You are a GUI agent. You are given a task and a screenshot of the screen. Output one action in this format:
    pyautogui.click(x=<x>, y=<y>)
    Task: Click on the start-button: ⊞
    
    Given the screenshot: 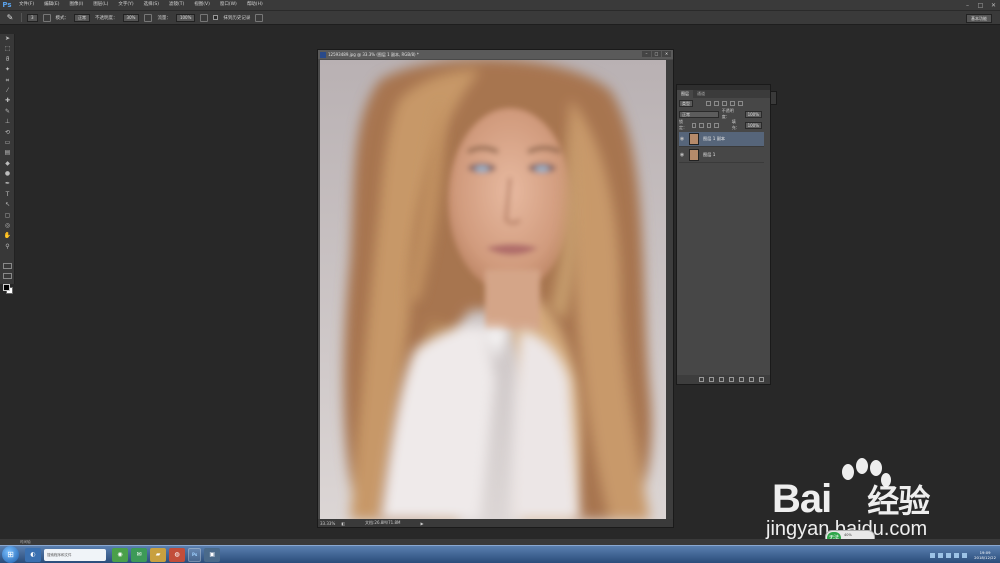 What is the action you would take?
    pyautogui.click(x=10, y=554)
    